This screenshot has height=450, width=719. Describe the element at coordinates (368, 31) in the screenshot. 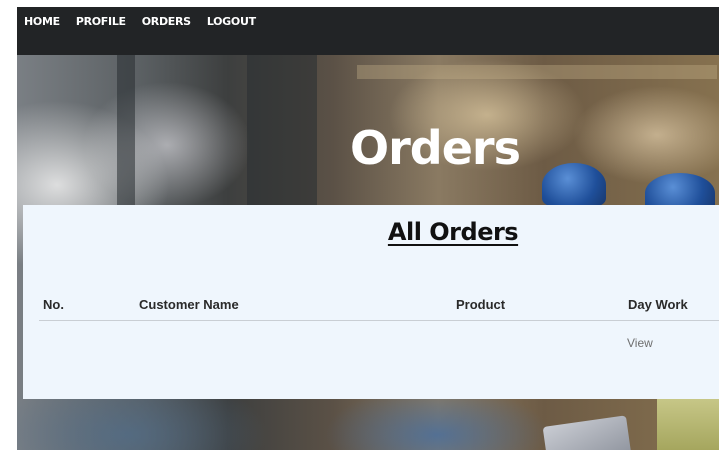

I see `top-navbar: HOME PROFILE ORDERS LOGOUT` at that location.